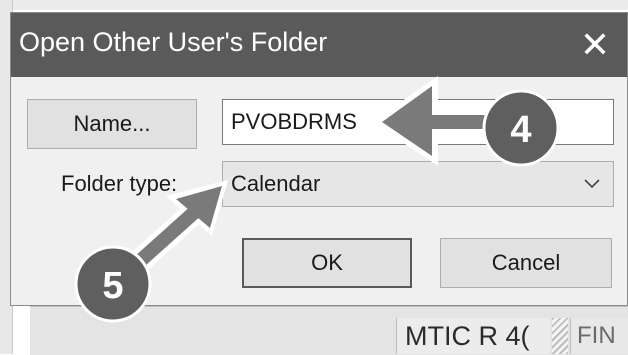  Describe the element at coordinates (314, 5) in the screenshot. I see `window-top-edge` at that location.